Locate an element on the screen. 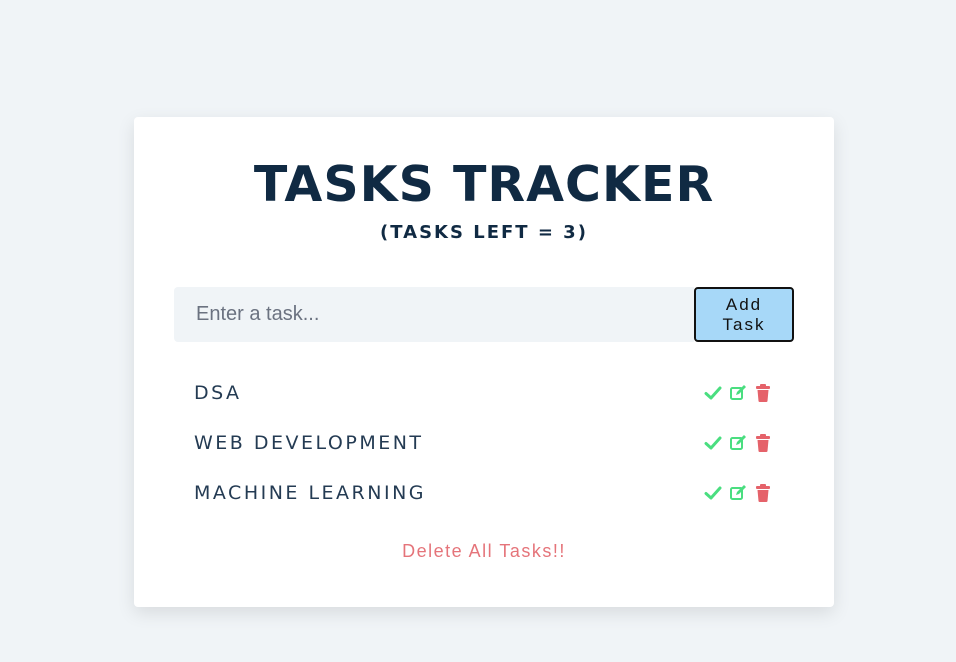  task-name: WEB DEVELOPMENT is located at coordinates (309, 443).